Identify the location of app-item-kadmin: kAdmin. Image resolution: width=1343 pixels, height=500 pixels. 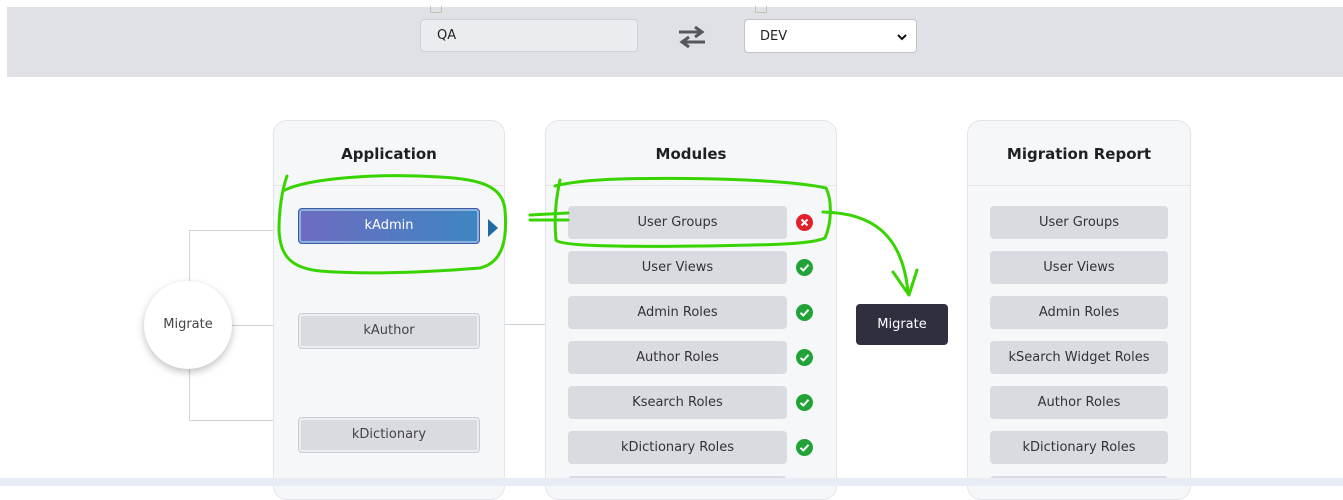
(389, 226).